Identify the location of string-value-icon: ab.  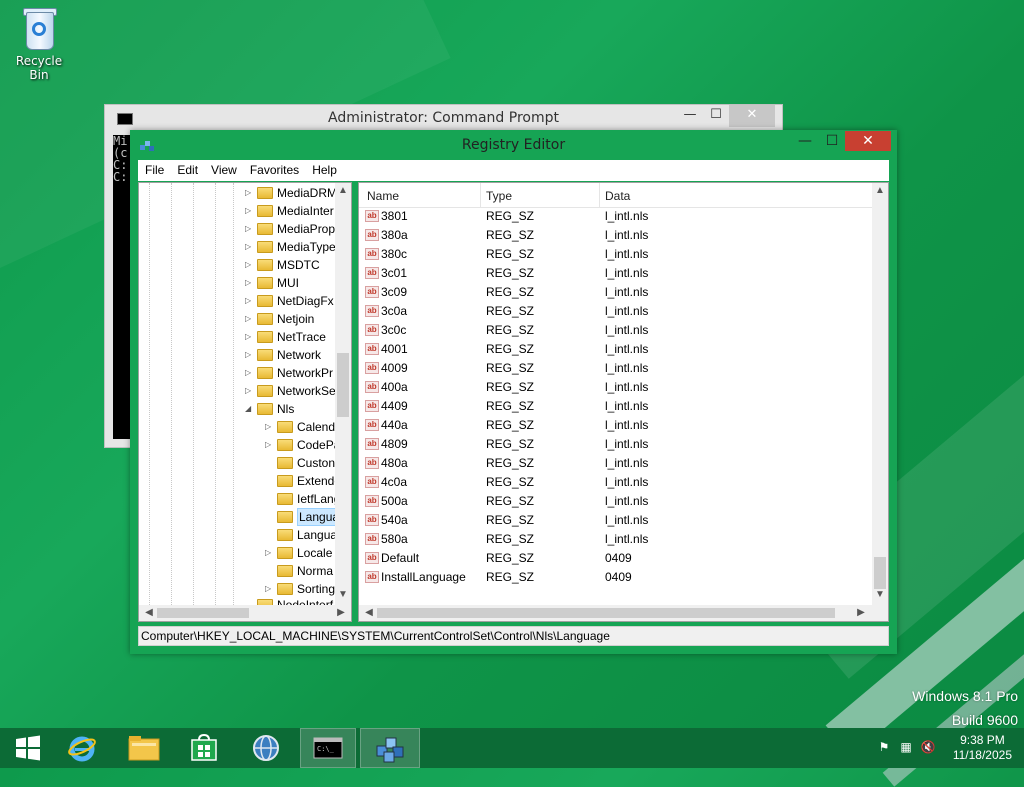
(372, 482).